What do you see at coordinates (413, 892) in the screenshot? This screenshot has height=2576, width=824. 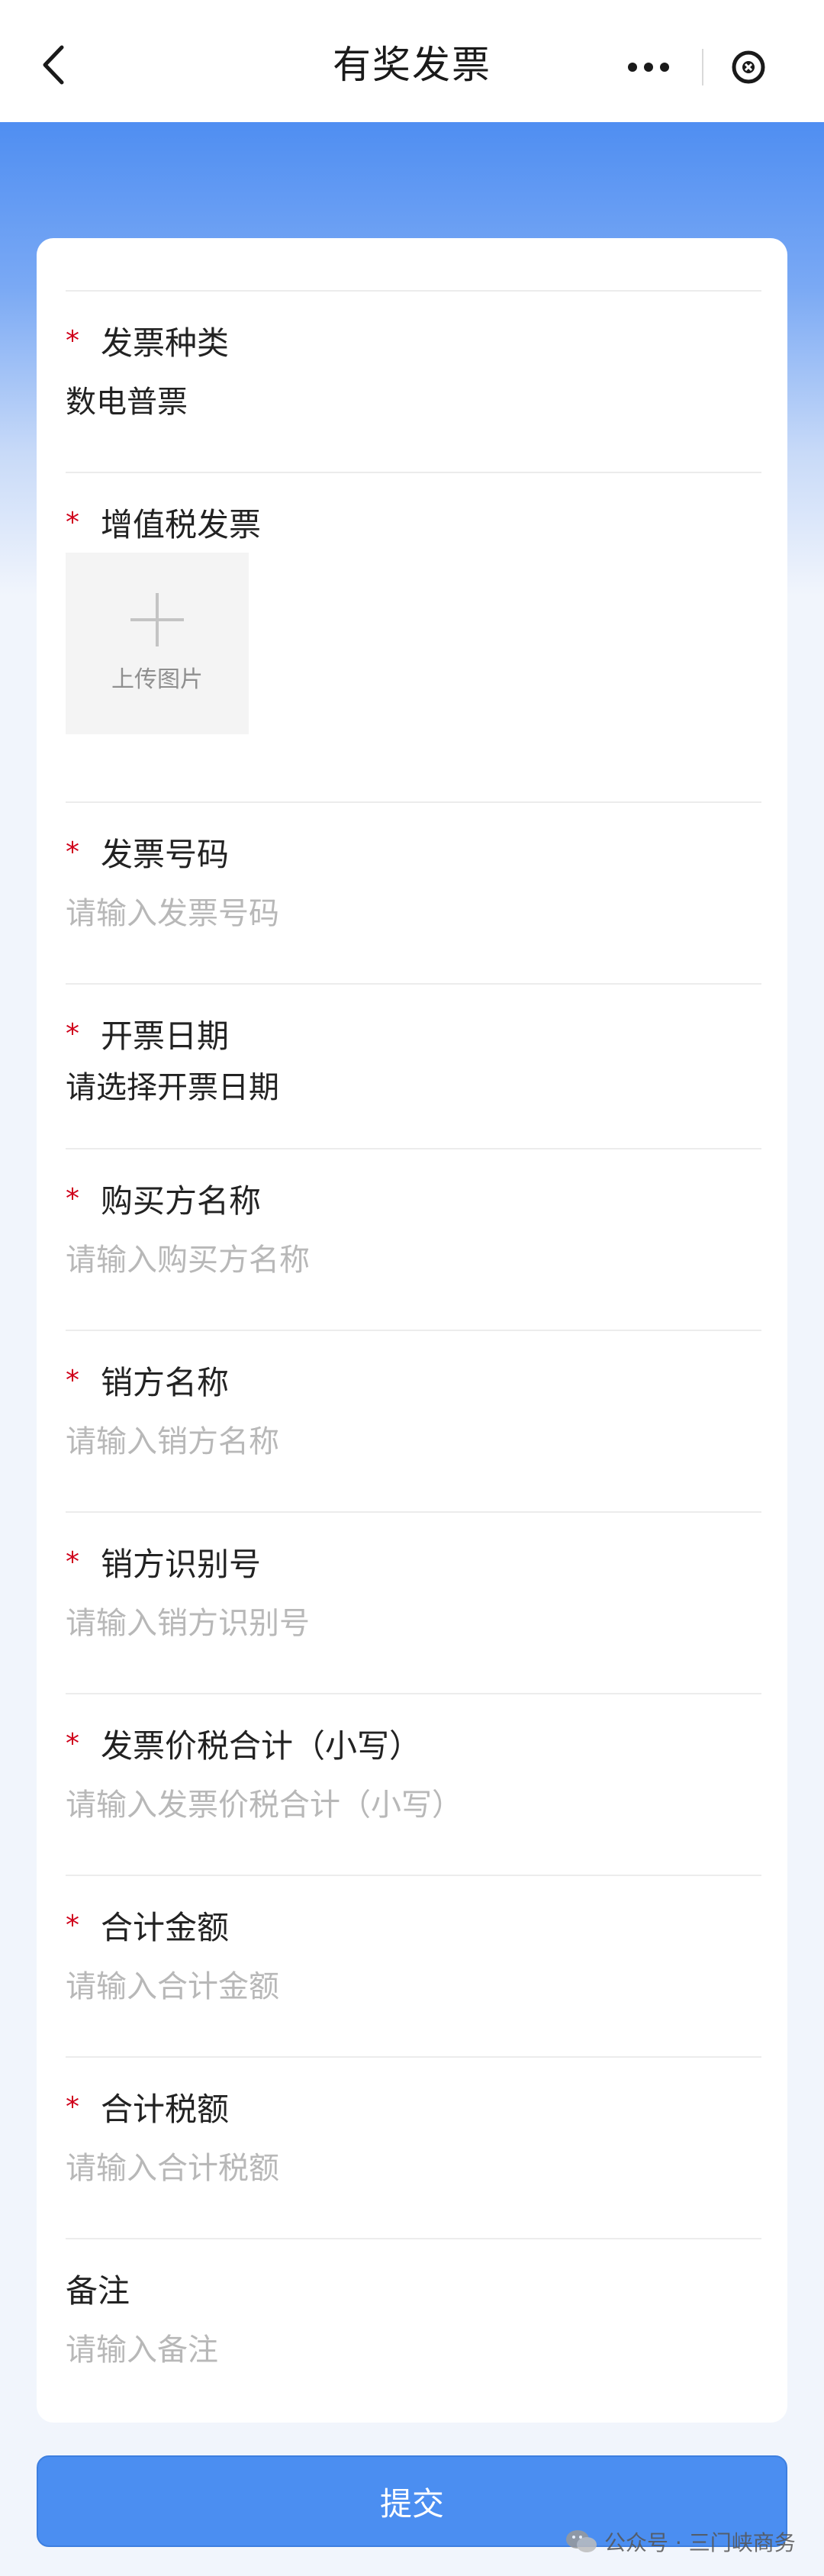 I see `invoice-number-field: * 发票号码 请输入发票号码` at bounding box center [413, 892].